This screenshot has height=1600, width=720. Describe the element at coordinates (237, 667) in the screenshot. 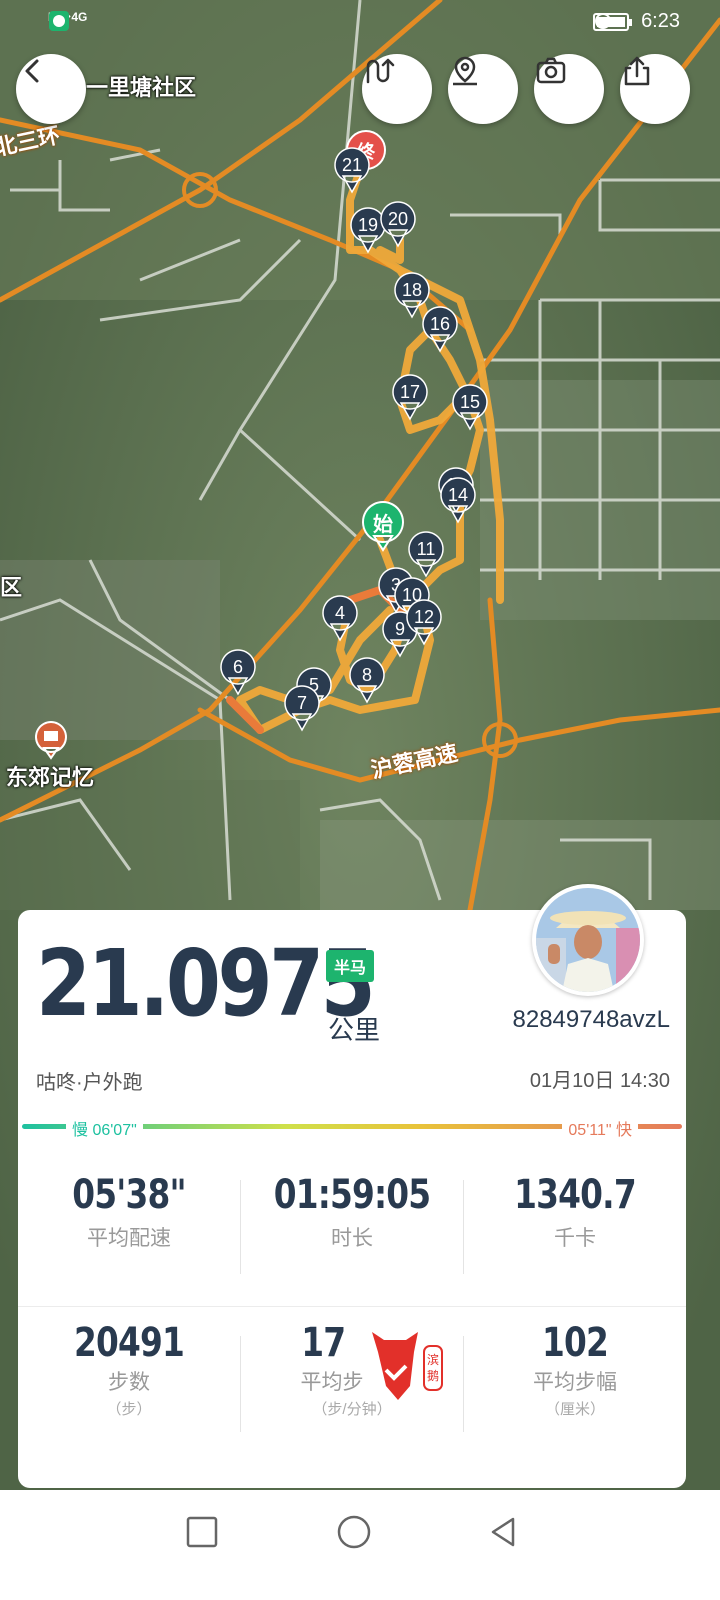

I see `km-marker-label: 6` at that location.